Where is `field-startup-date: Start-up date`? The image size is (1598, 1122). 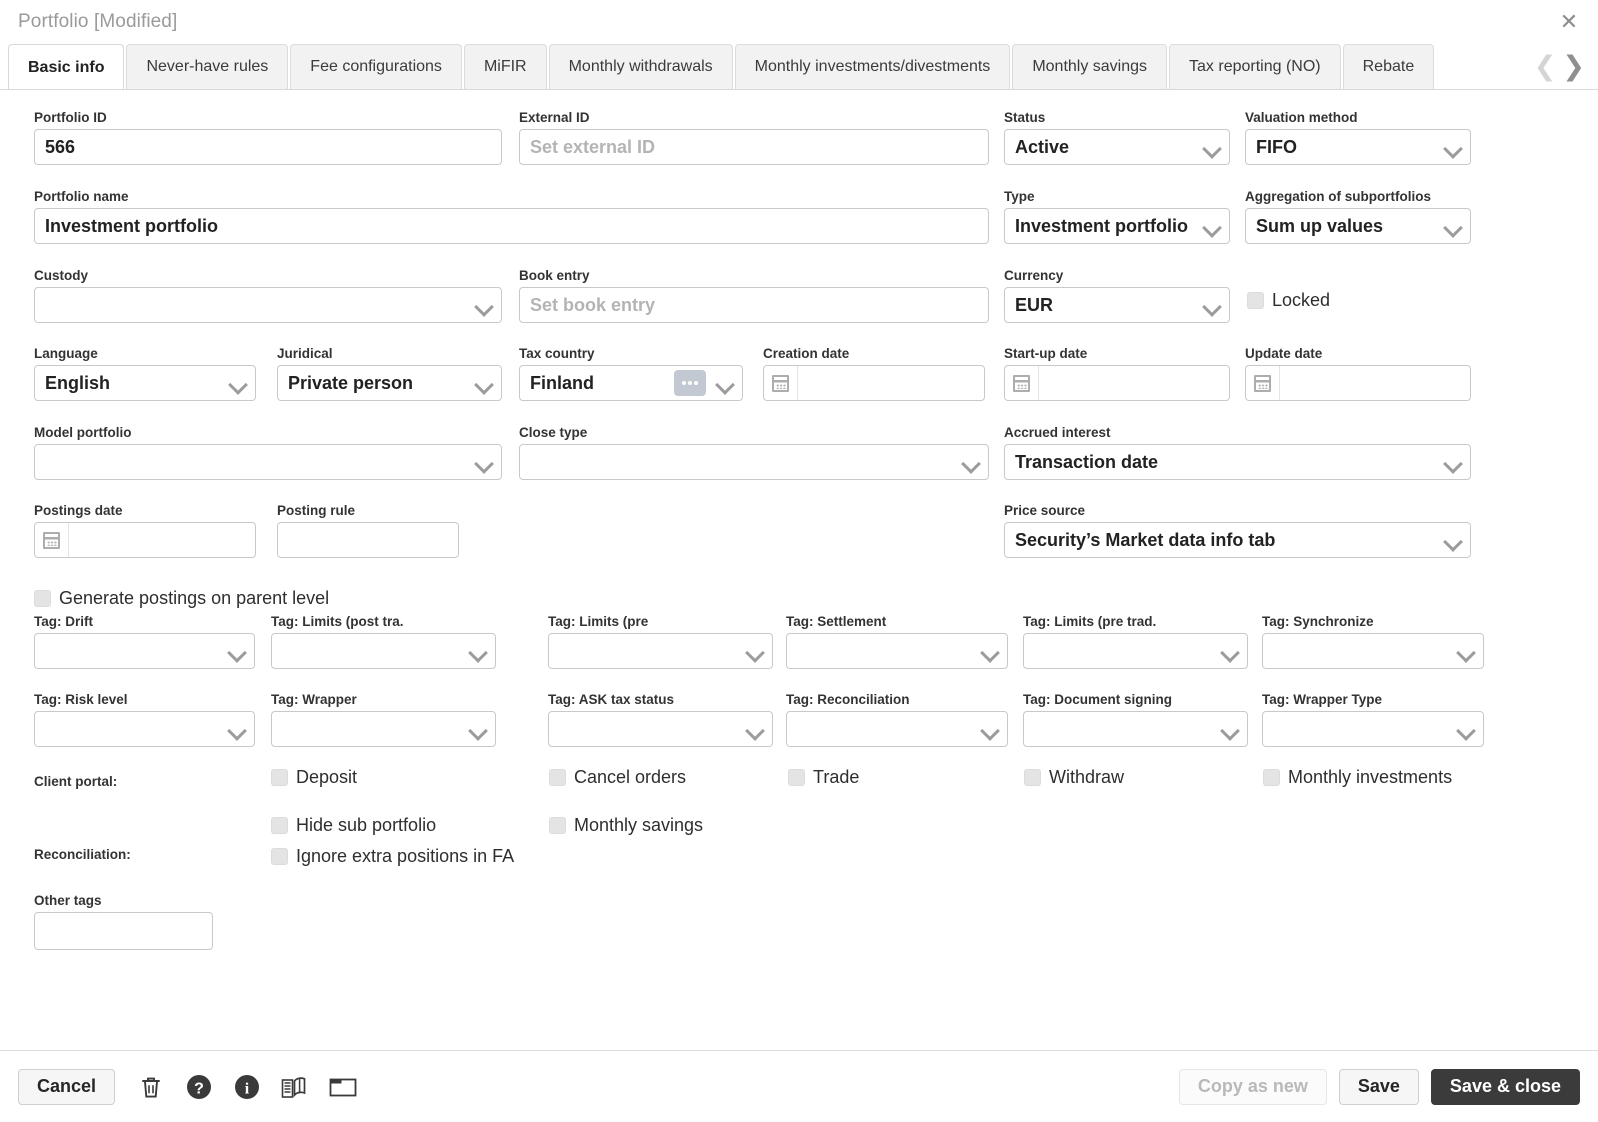 field-startup-date: Start-up date is located at coordinates (1117, 373).